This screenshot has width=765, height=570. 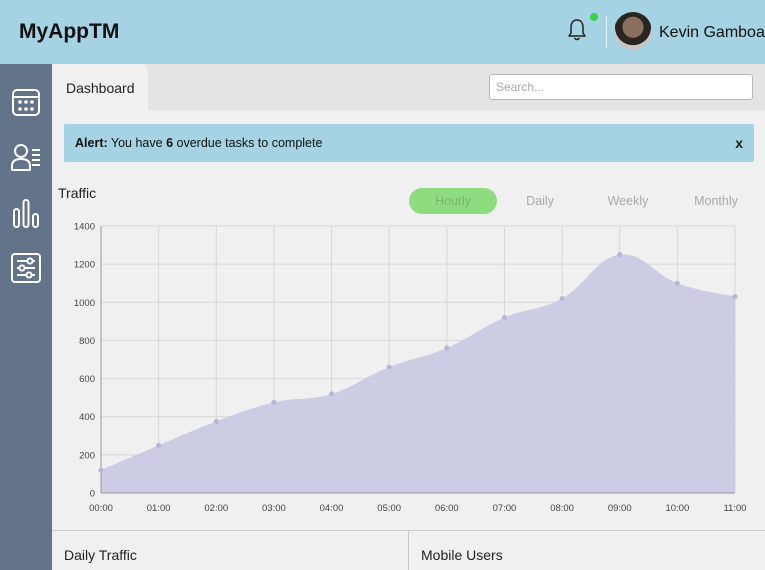 I want to click on mobile-users-title: Mobile Users, so click(x=462, y=555).